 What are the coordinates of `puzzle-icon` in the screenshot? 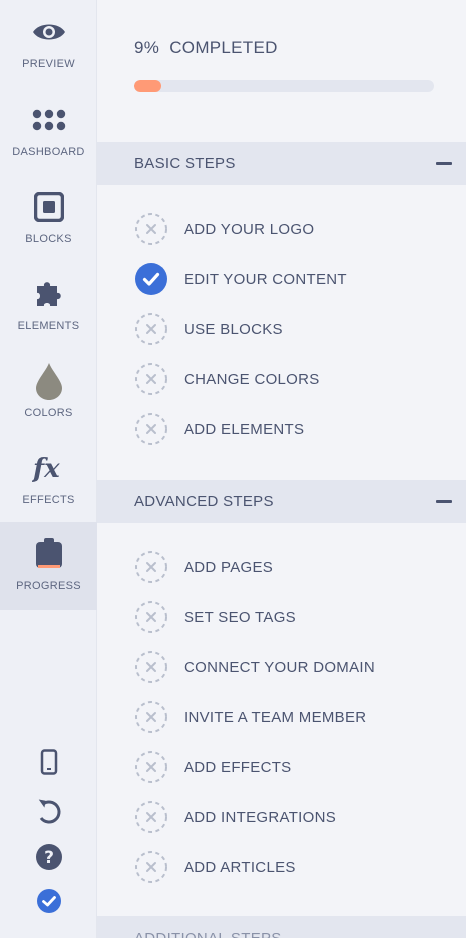 It's located at (49, 294).